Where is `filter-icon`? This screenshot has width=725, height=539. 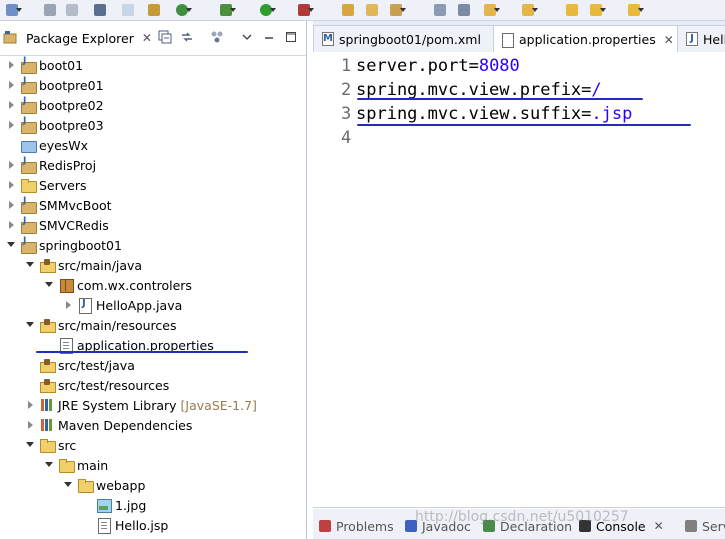
filter-icon is located at coordinates (217, 37).